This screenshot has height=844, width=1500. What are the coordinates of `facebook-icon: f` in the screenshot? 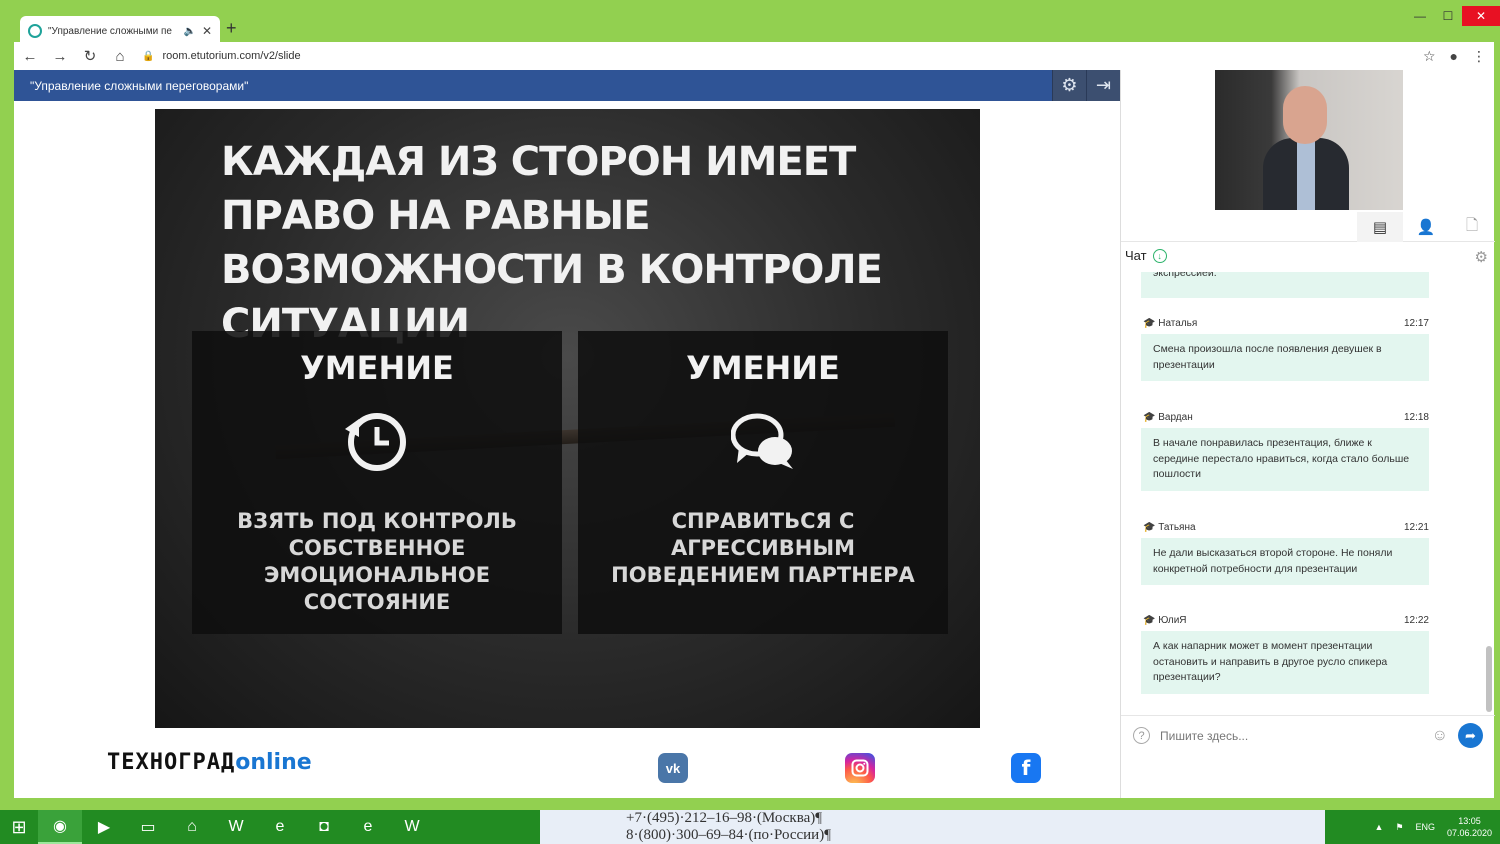 It's located at (1026, 768).